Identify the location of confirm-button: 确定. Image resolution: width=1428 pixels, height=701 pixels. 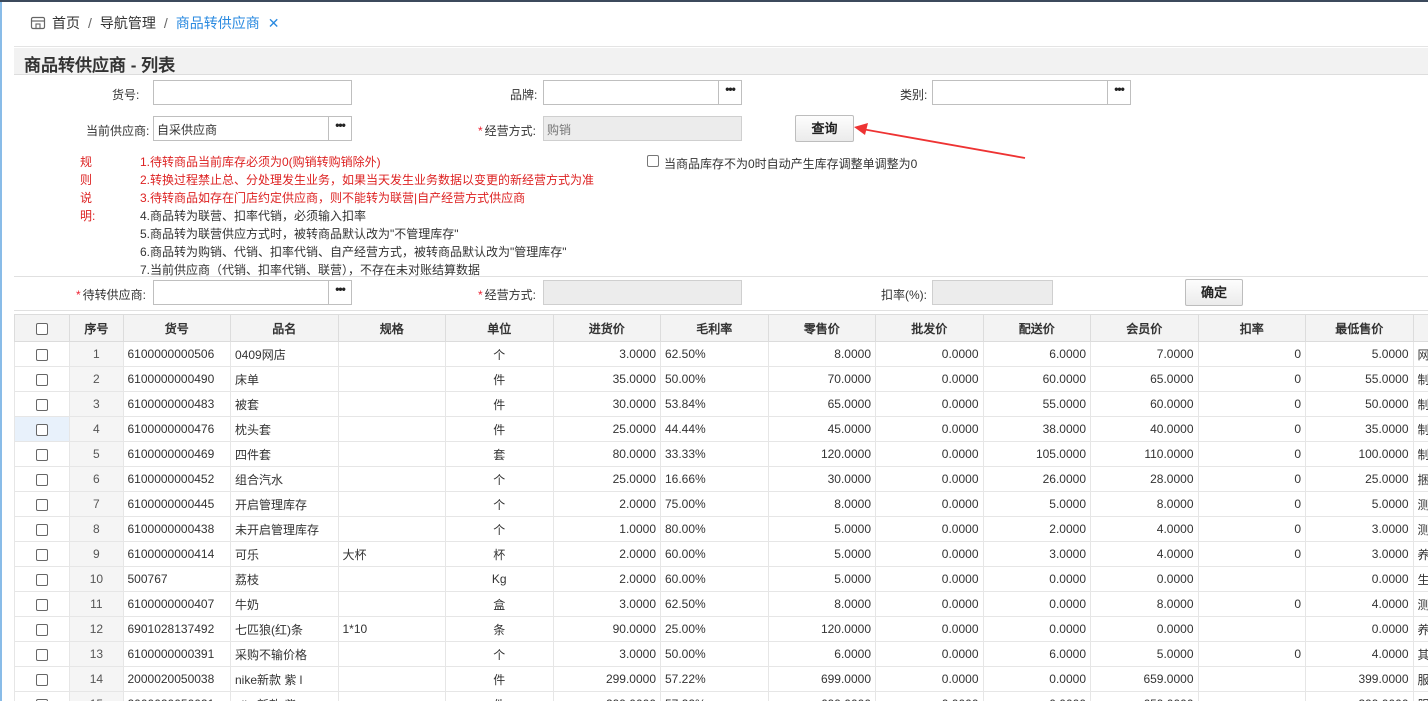
(1214, 292).